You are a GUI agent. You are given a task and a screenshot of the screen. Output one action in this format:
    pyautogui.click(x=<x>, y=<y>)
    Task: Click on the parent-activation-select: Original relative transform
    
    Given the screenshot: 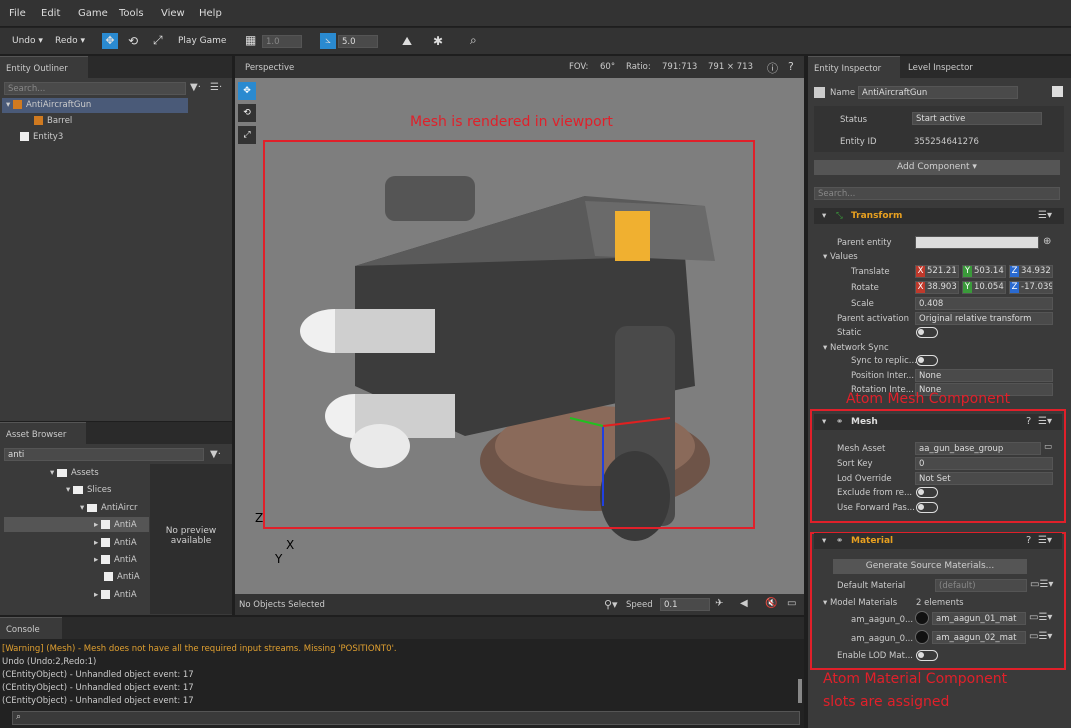 What is the action you would take?
    pyautogui.click(x=984, y=318)
    